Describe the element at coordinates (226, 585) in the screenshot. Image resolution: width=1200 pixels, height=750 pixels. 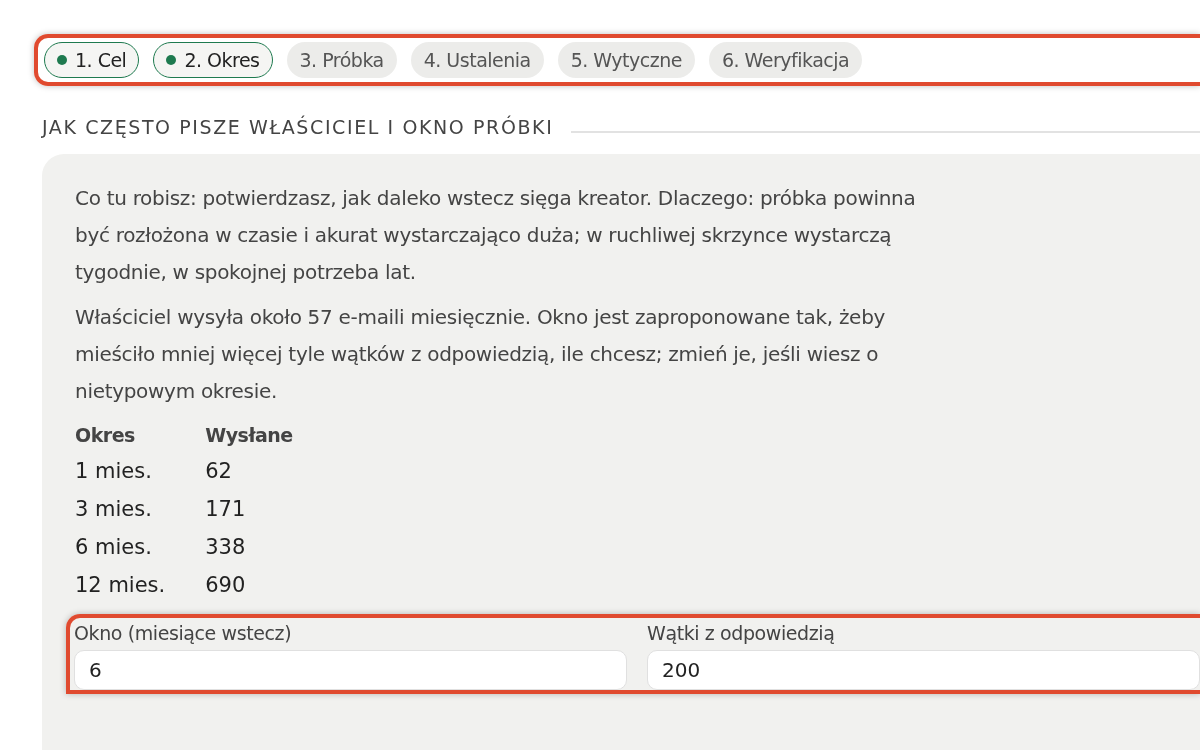
I see `table-cell-text: 690` at that location.